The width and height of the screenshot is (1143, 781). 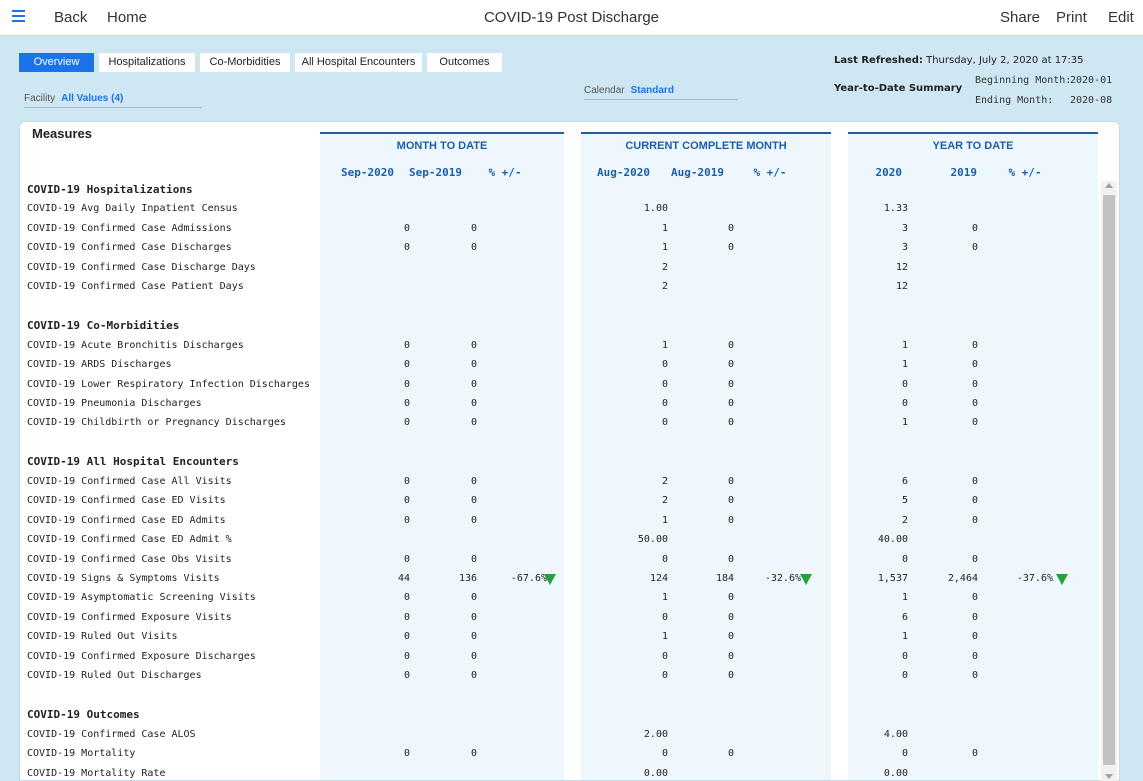 What do you see at coordinates (898, 88) in the screenshot?
I see `ytd-summary-label: Year-to-Date Summary` at bounding box center [898, 88].